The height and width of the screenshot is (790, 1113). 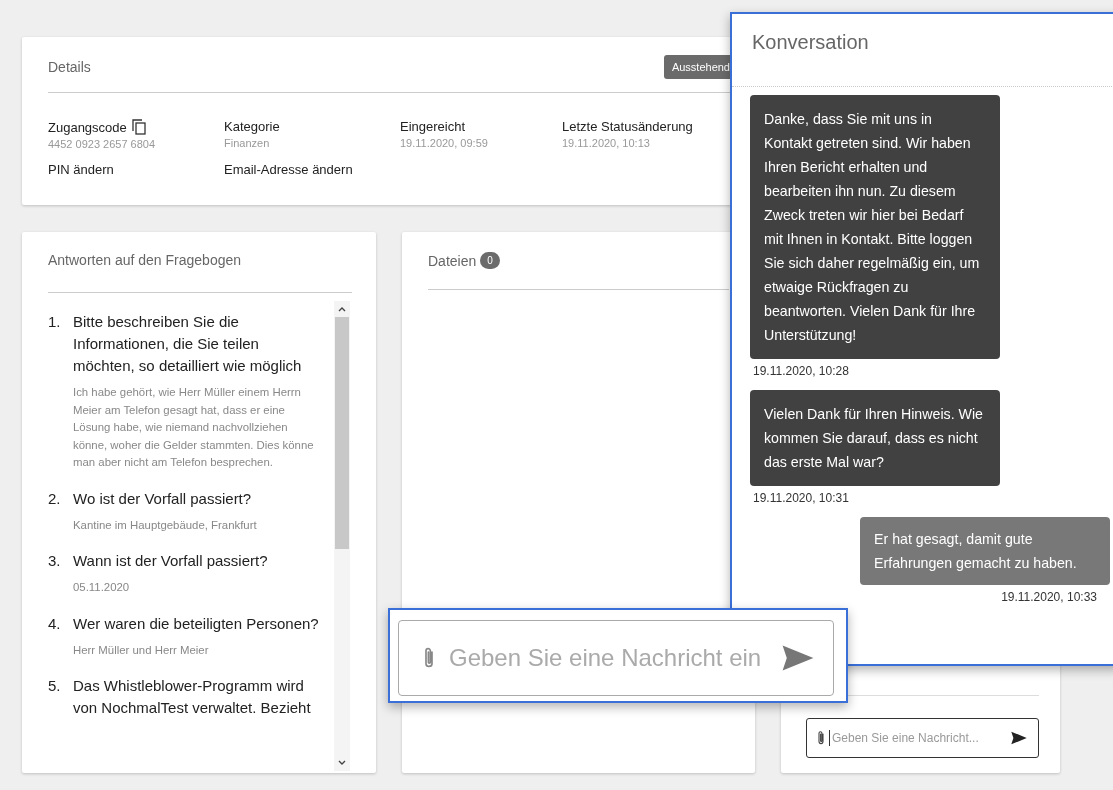 What do you see at coordinates (1019, 738) in the screenshot?
I see `send-icon` at bounding box center [1019, 738].